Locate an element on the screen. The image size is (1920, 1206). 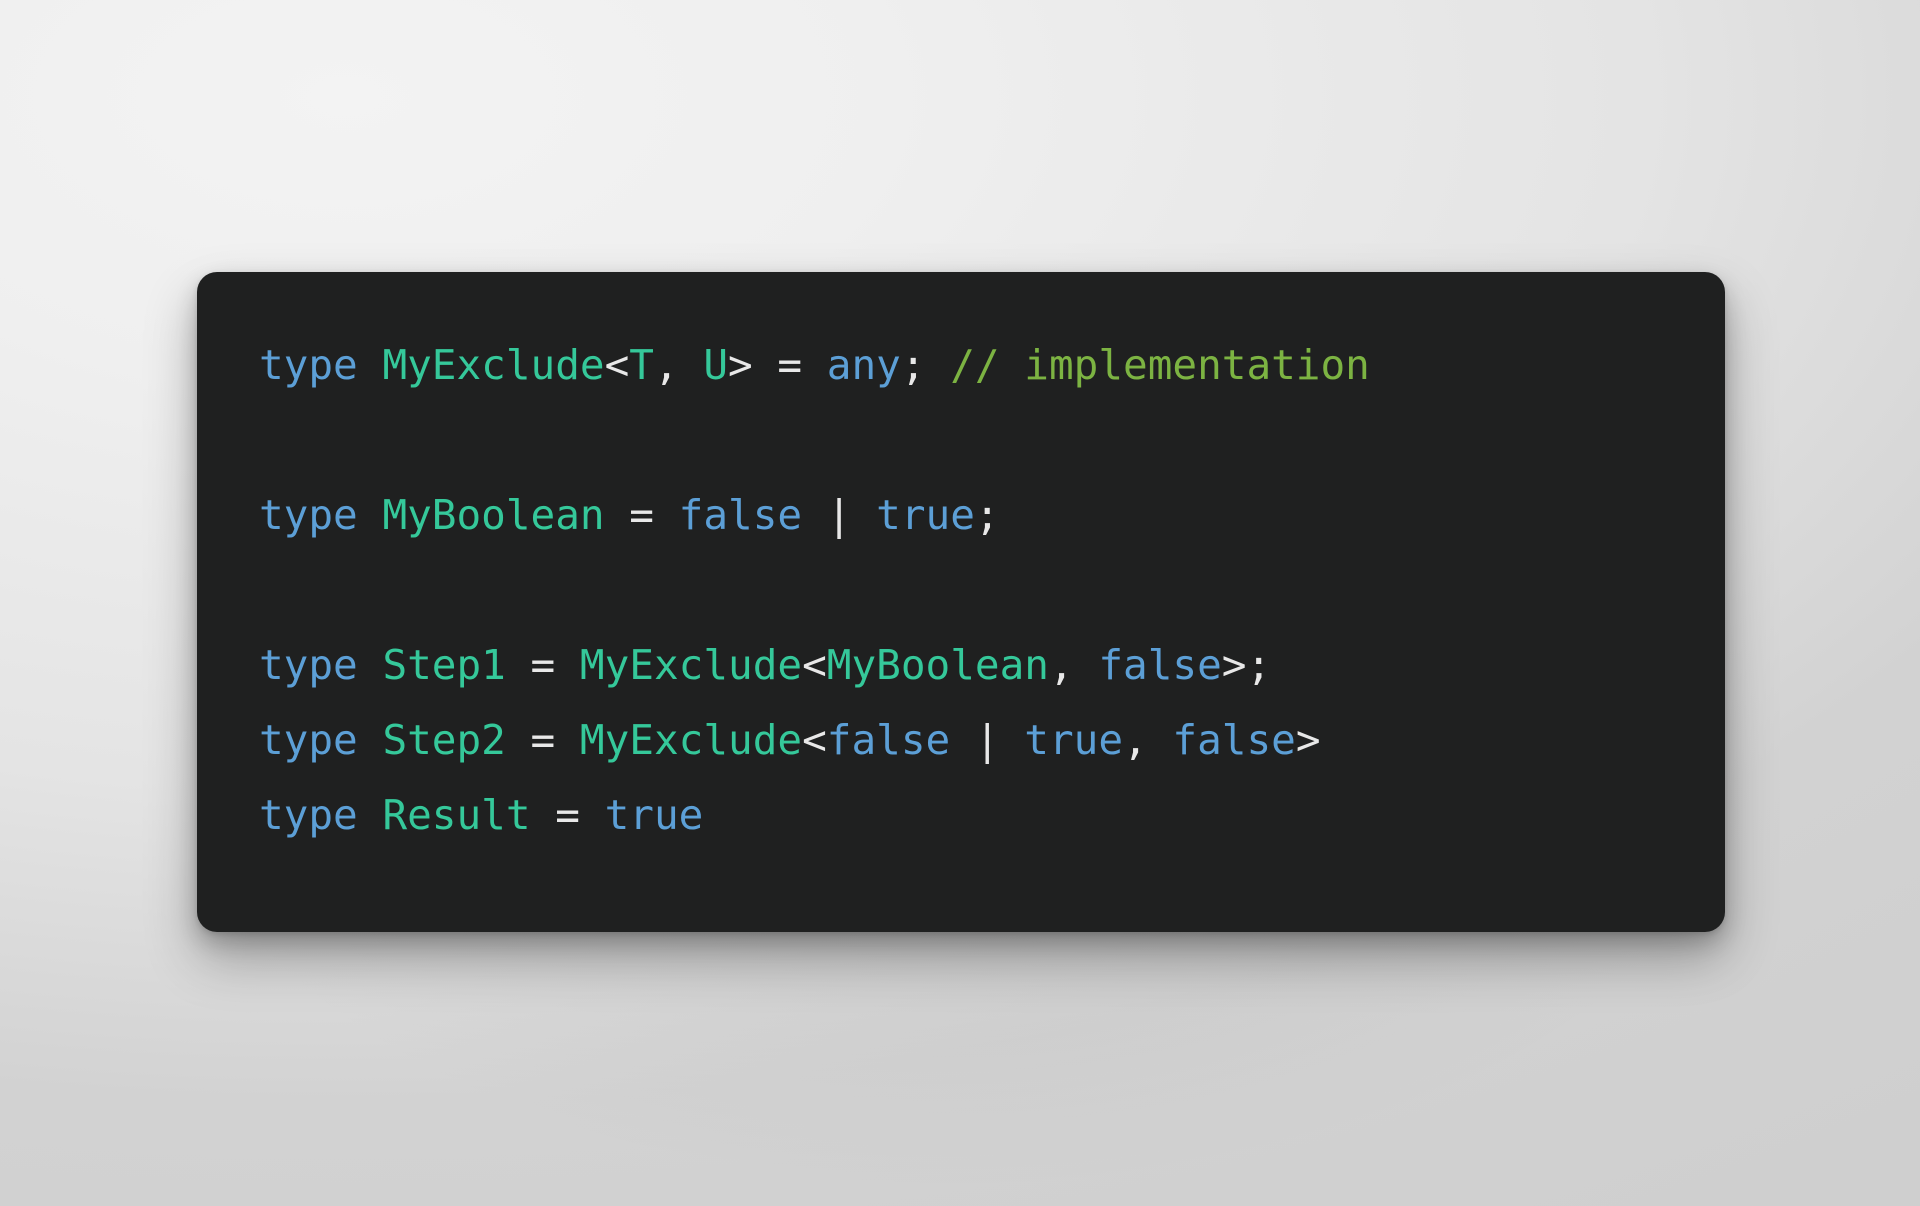
code-token-type: U is located at coordinates (716, 365).